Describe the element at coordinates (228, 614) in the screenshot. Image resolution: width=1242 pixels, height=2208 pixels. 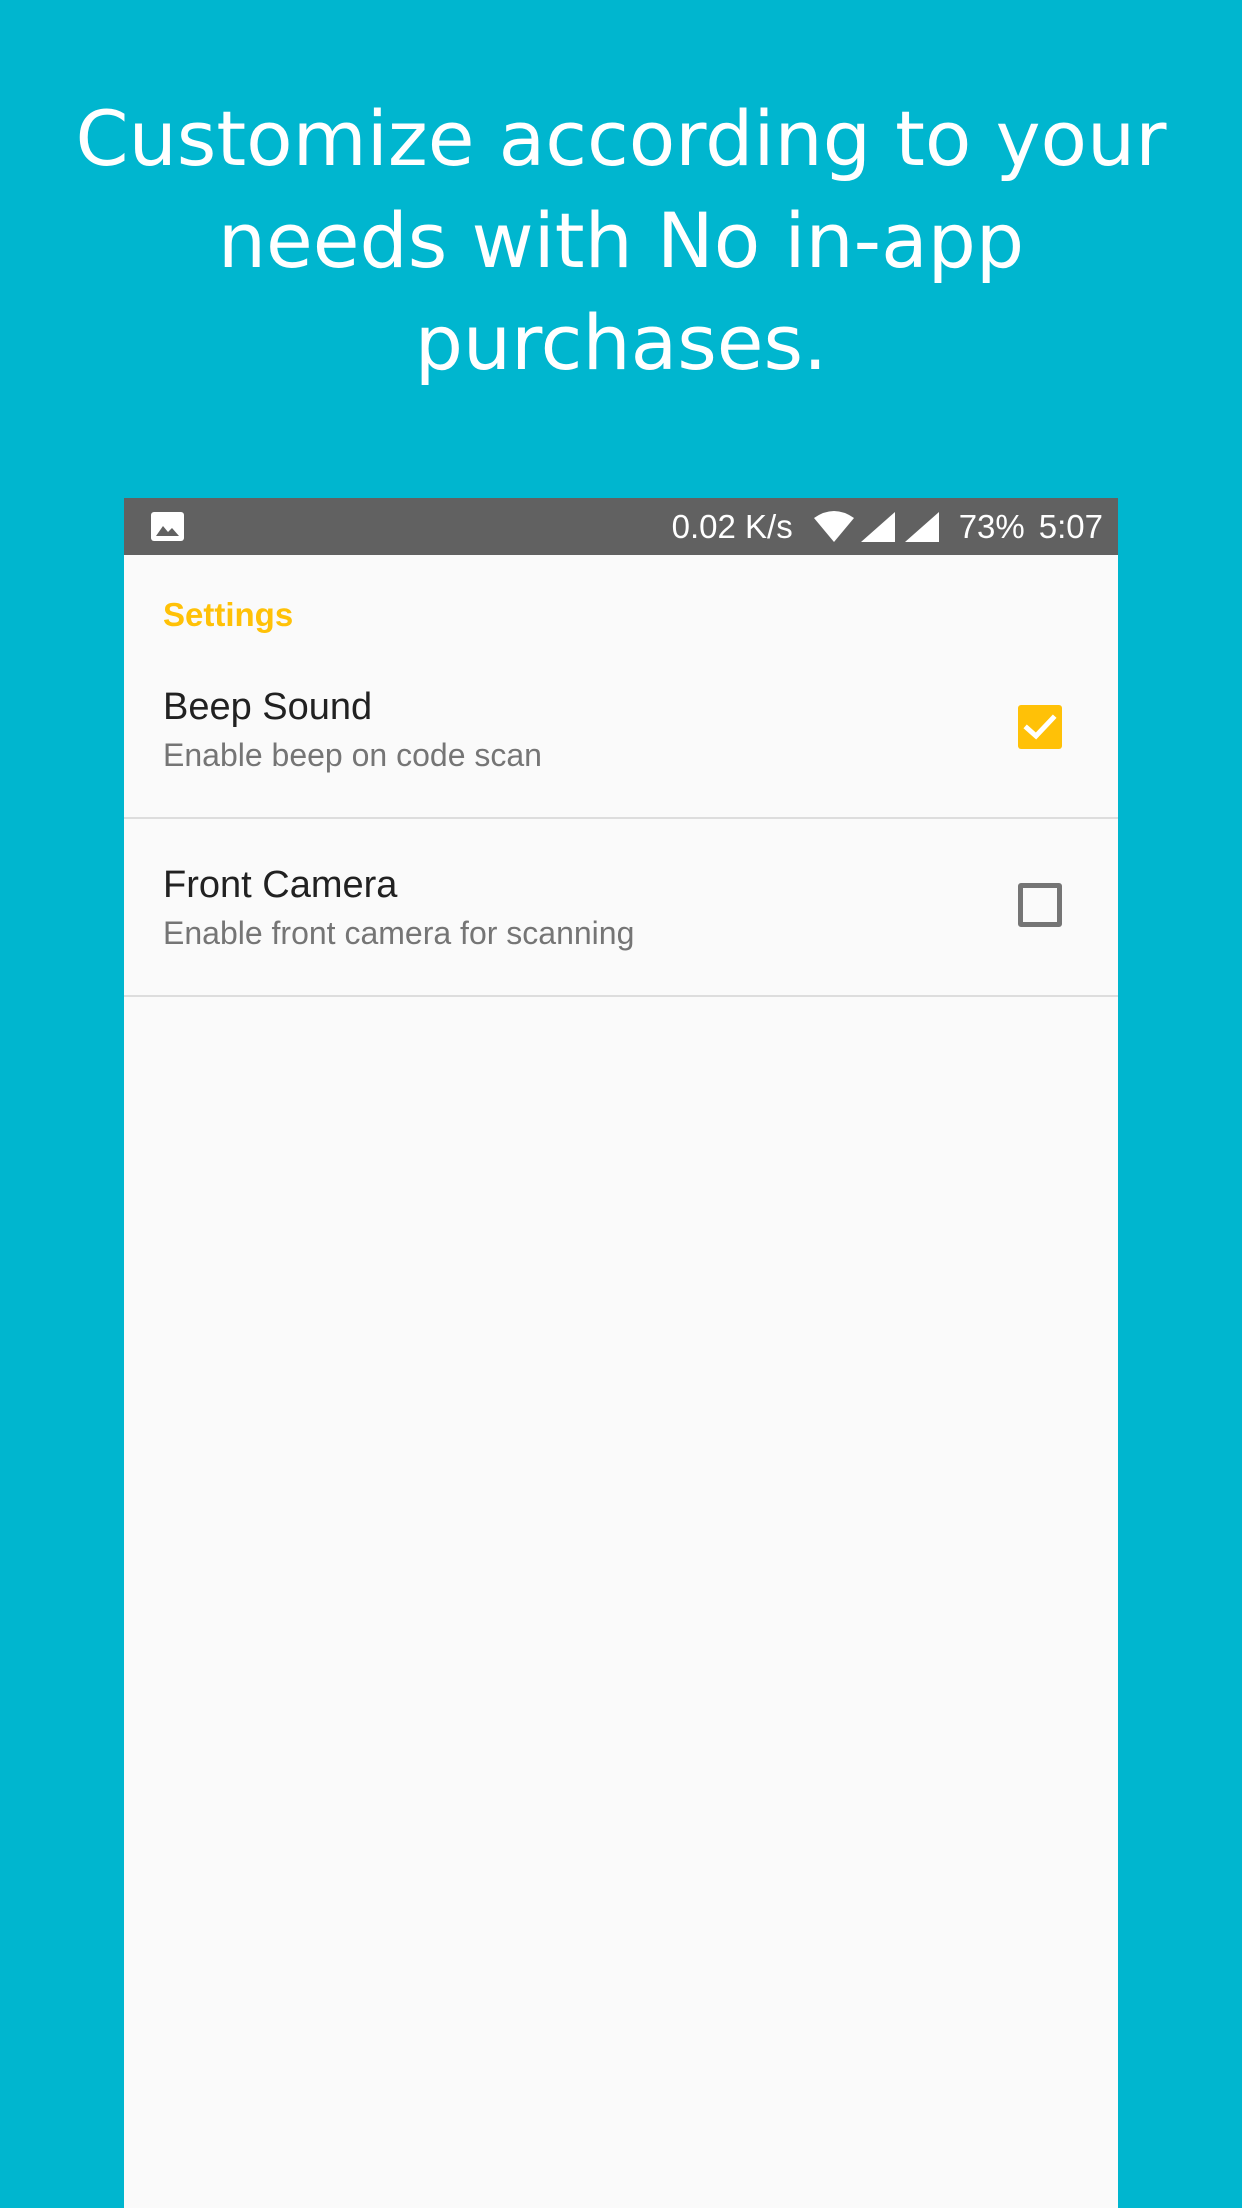
I see `settings-header: Settings` at that location.